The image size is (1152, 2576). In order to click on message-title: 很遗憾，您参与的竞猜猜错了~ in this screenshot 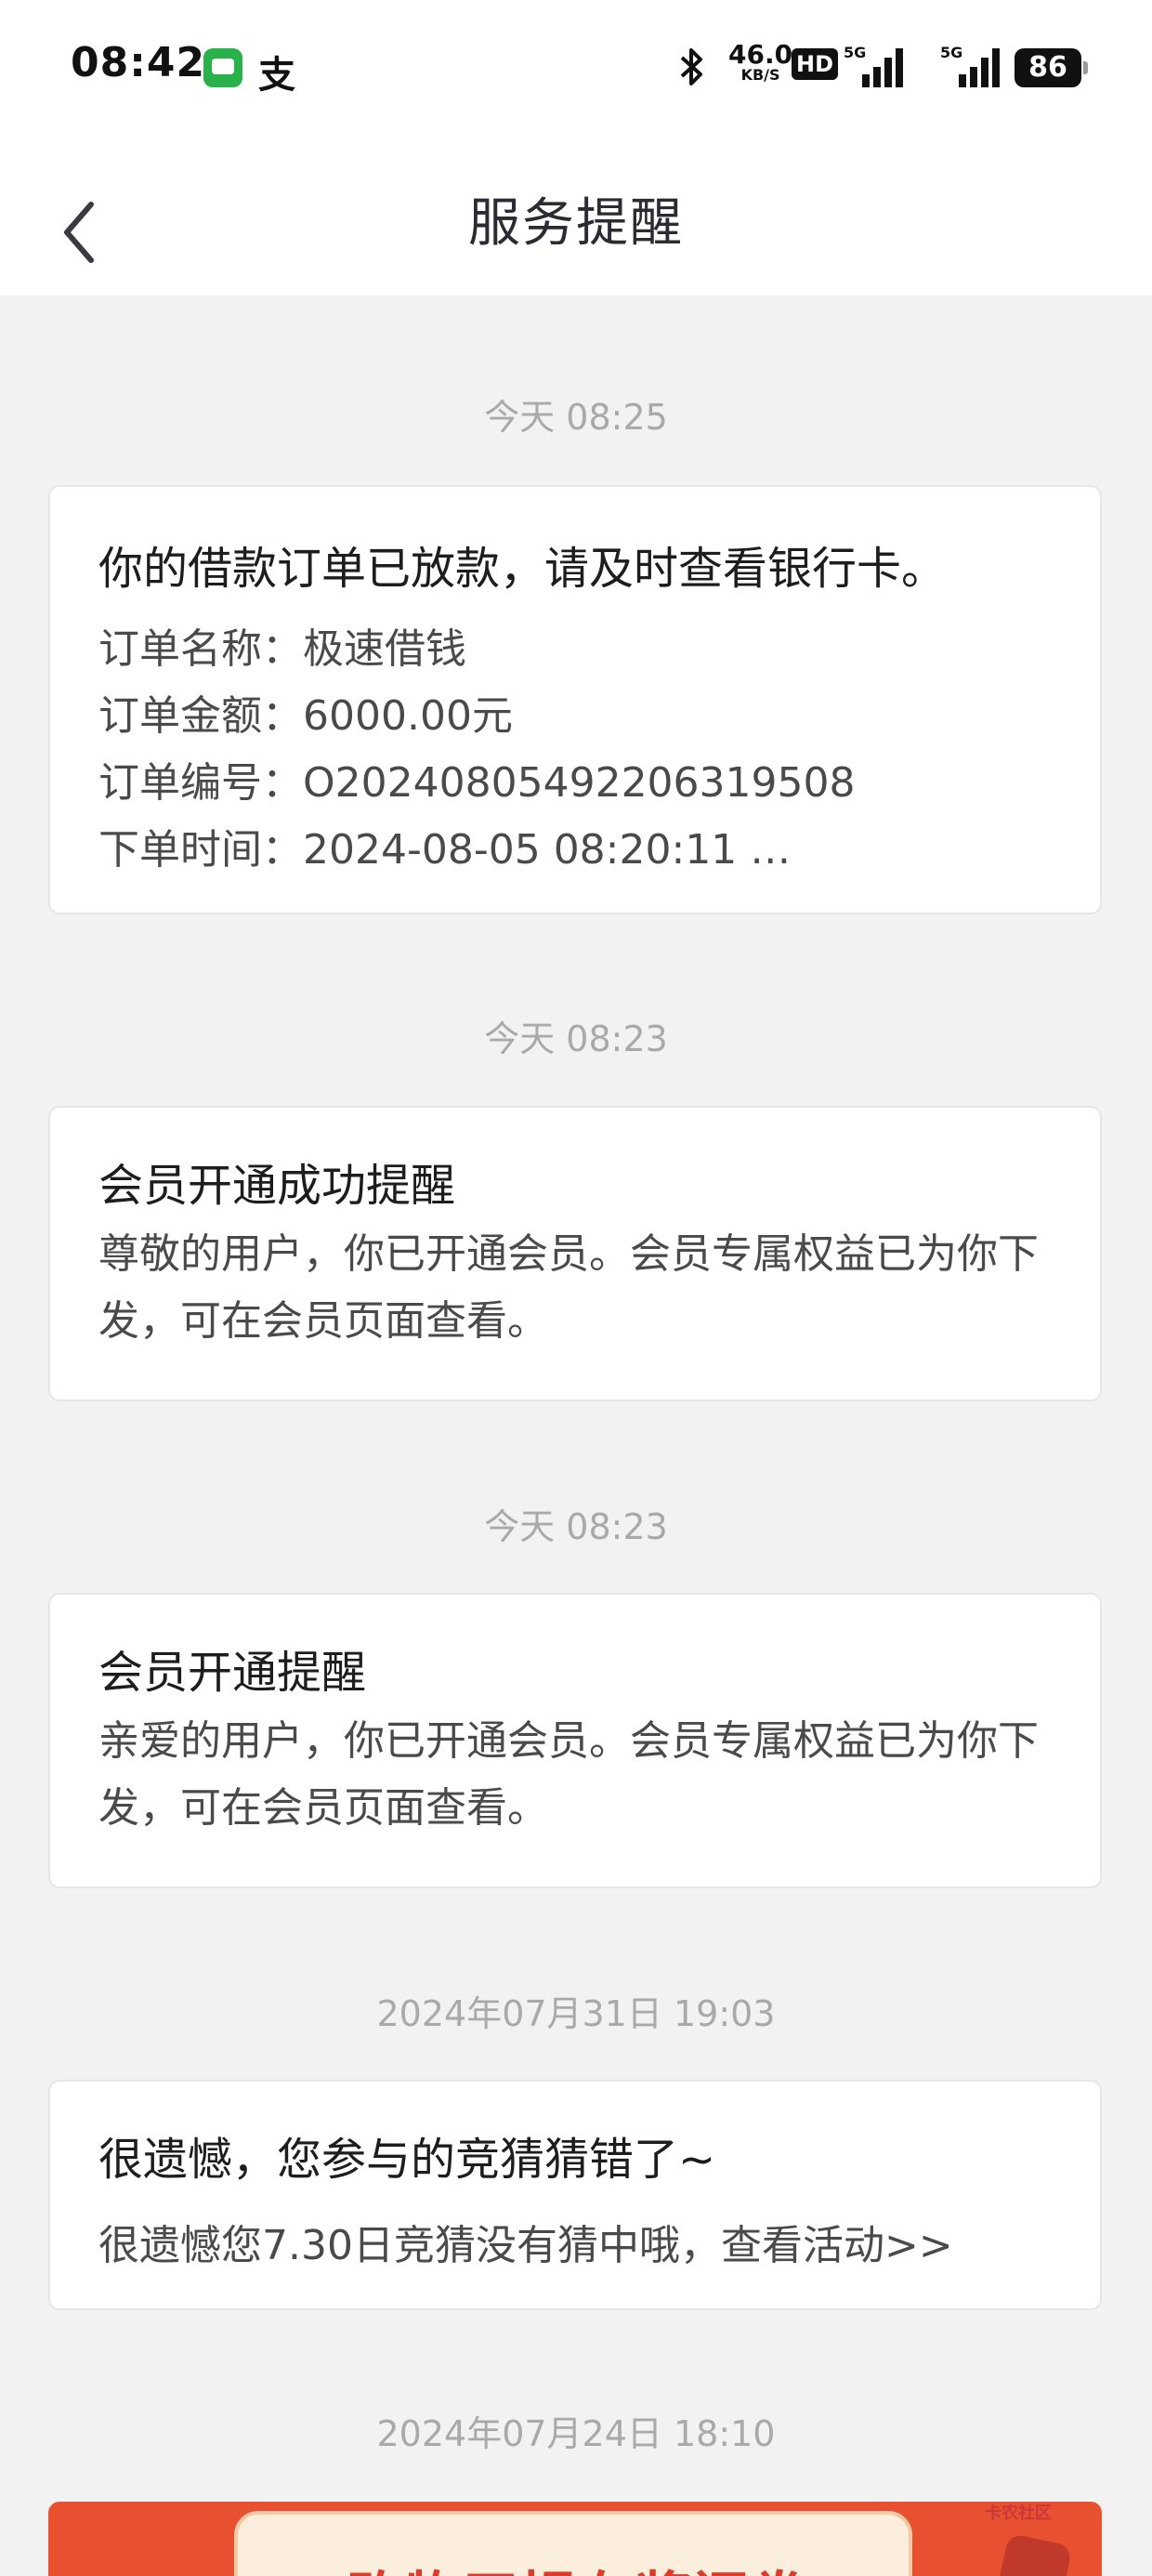, I will do `click(407, 2160)`.